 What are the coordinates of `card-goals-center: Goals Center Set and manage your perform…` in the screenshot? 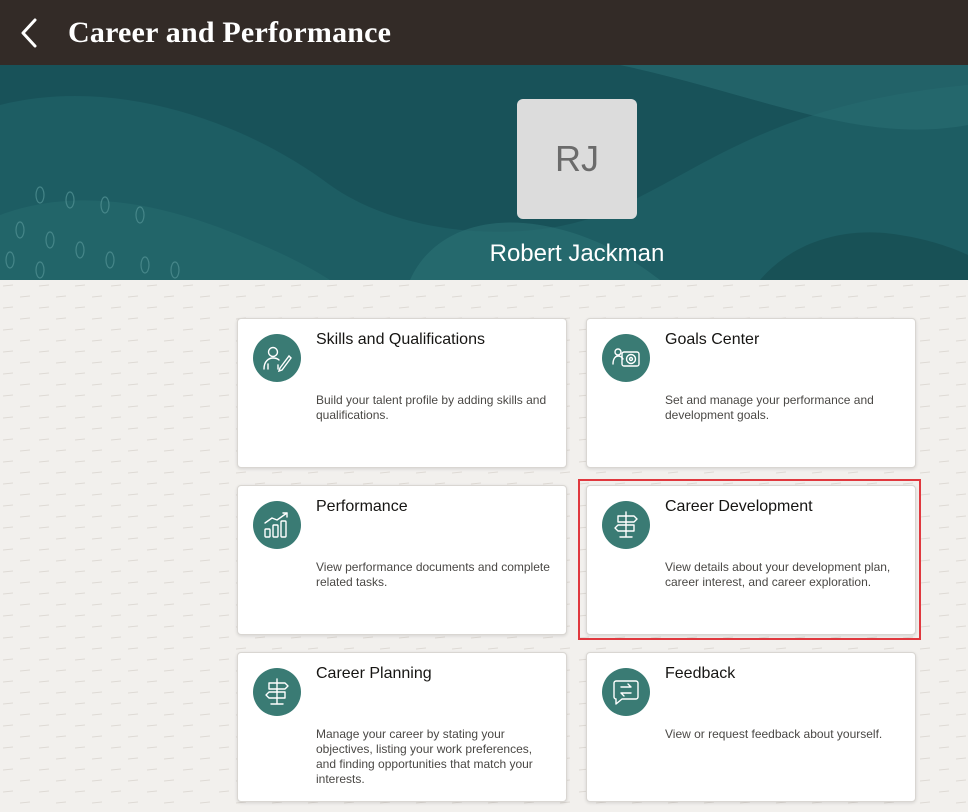 It's located at (751, 393).